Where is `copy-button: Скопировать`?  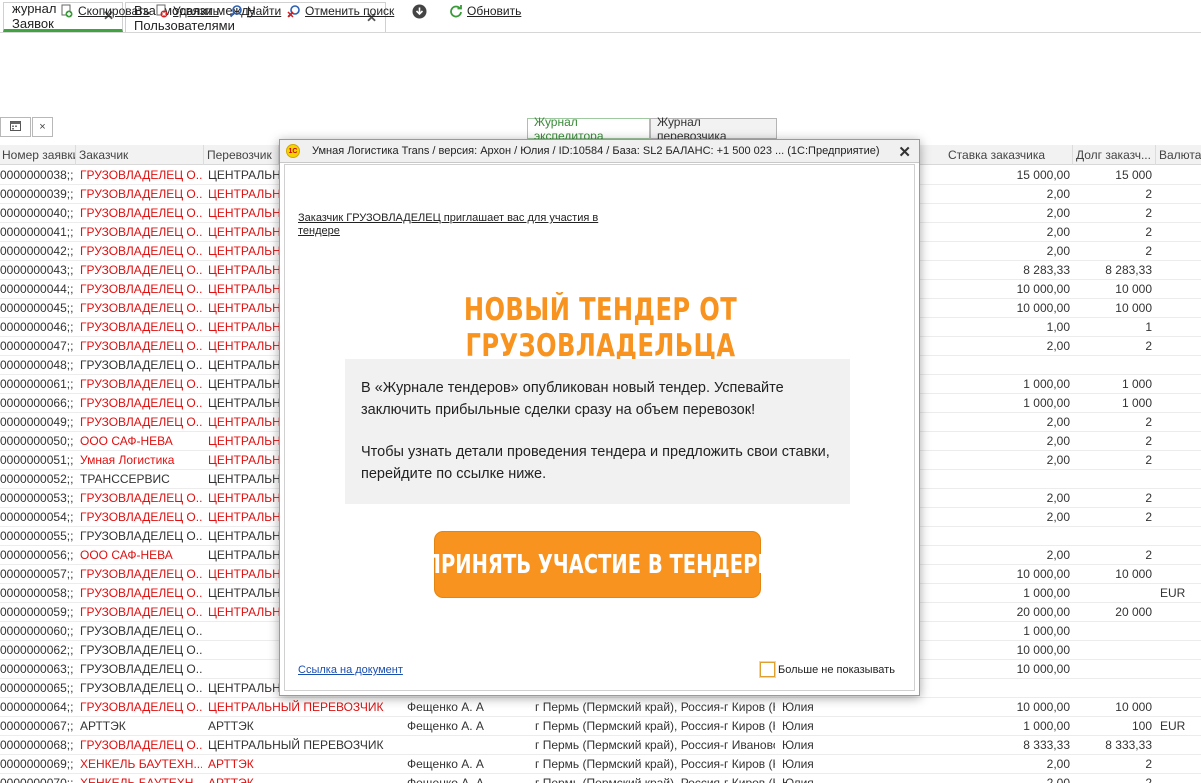
copy-button: Скопировать is located at coordinates (105, 11).